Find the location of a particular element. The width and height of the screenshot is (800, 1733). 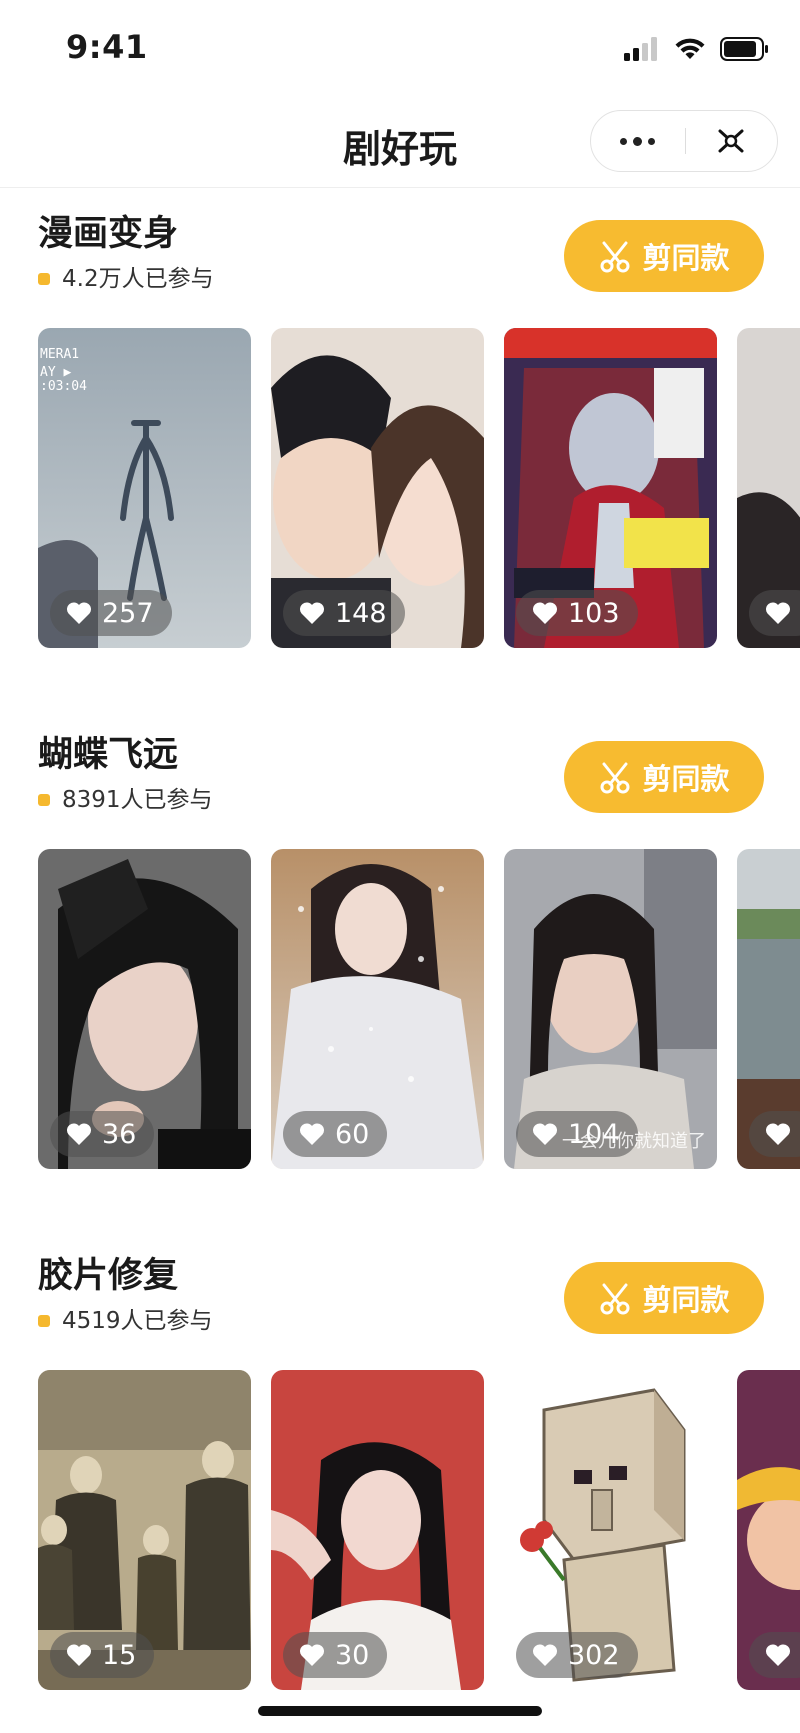

nav-bar: 剧好玩 is located at coordinates (400, 144).